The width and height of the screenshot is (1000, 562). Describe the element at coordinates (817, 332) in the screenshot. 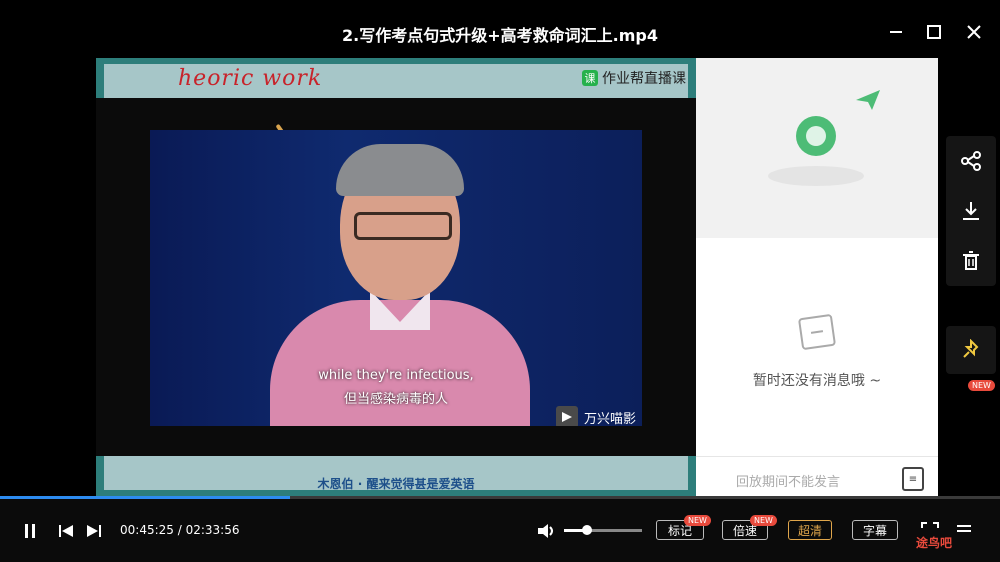

I see `message-empty-icon` at that location.